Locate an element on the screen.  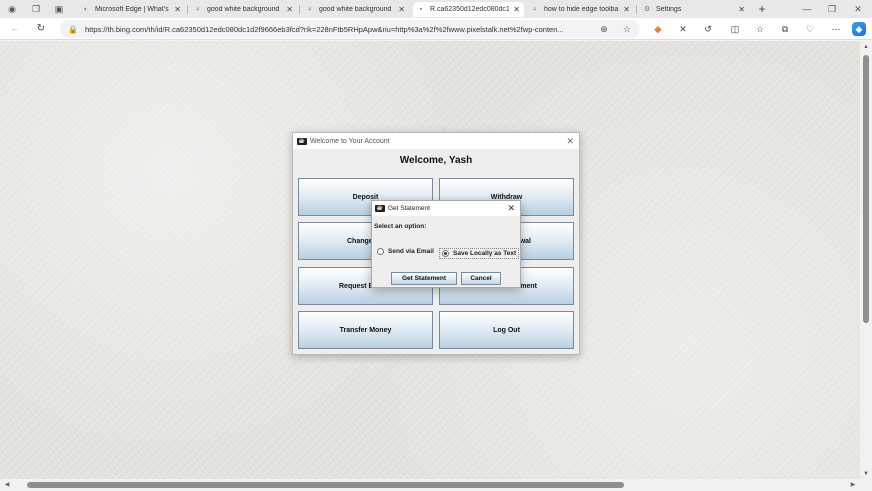
close-window-icon: ✕ is located at coordinates (858, 9).